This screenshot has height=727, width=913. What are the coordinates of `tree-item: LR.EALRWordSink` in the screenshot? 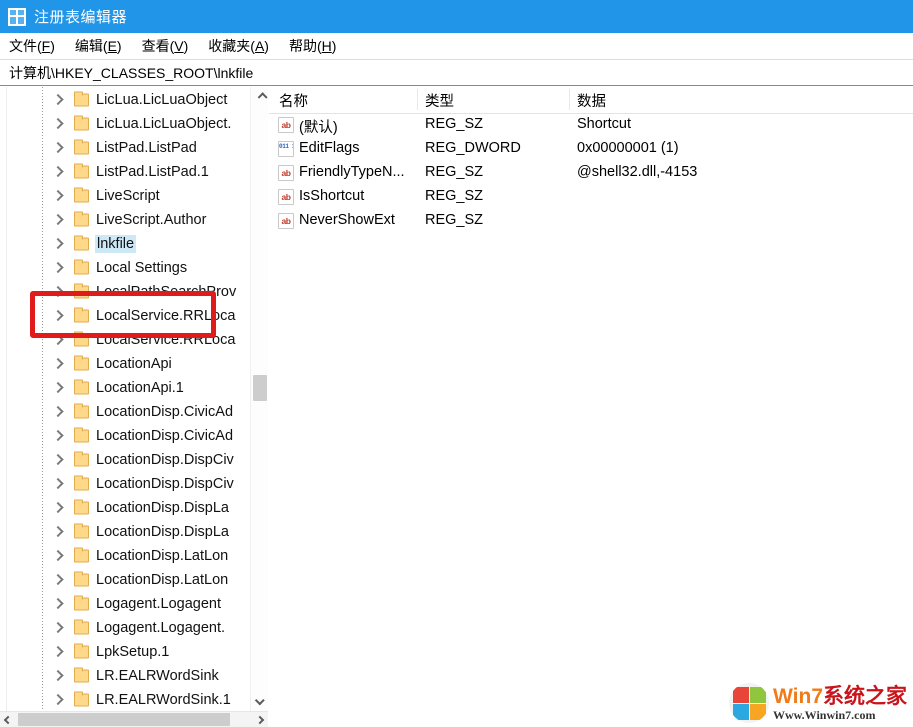 It's located at (126, 676).